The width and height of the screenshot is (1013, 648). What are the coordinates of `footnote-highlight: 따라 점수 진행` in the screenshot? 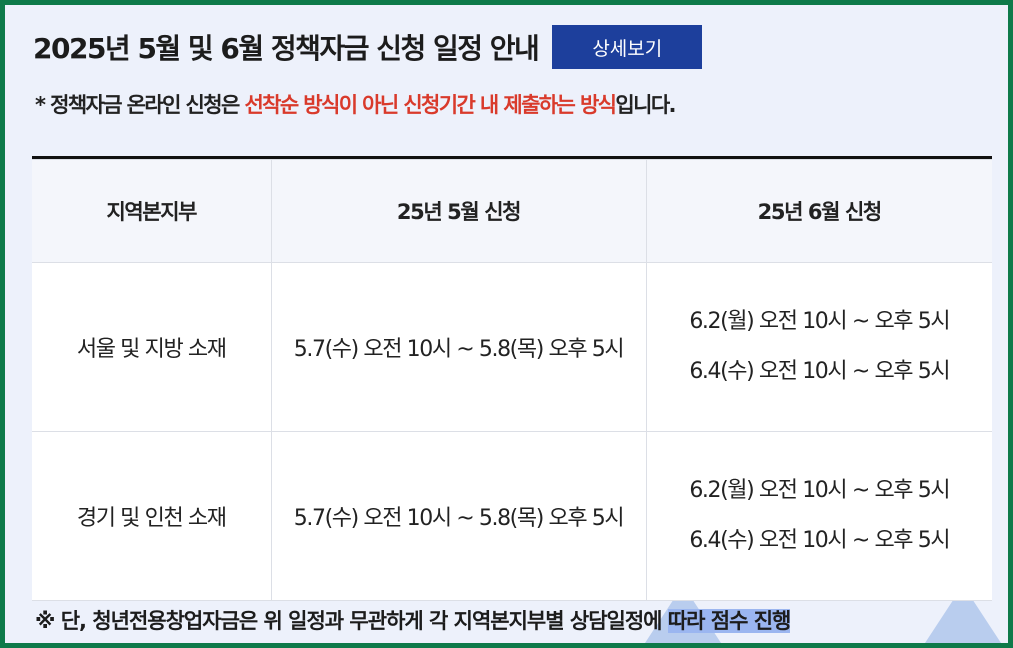 It's located at (729, 621).